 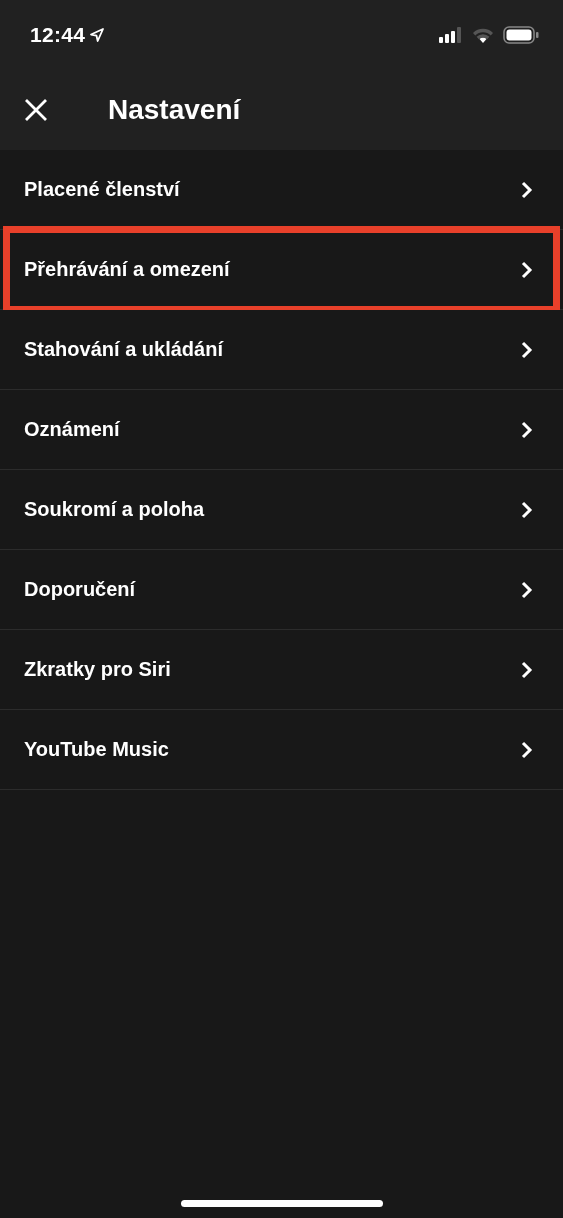 I want to click on location-arrow-icon, so click(x=97, y=35).